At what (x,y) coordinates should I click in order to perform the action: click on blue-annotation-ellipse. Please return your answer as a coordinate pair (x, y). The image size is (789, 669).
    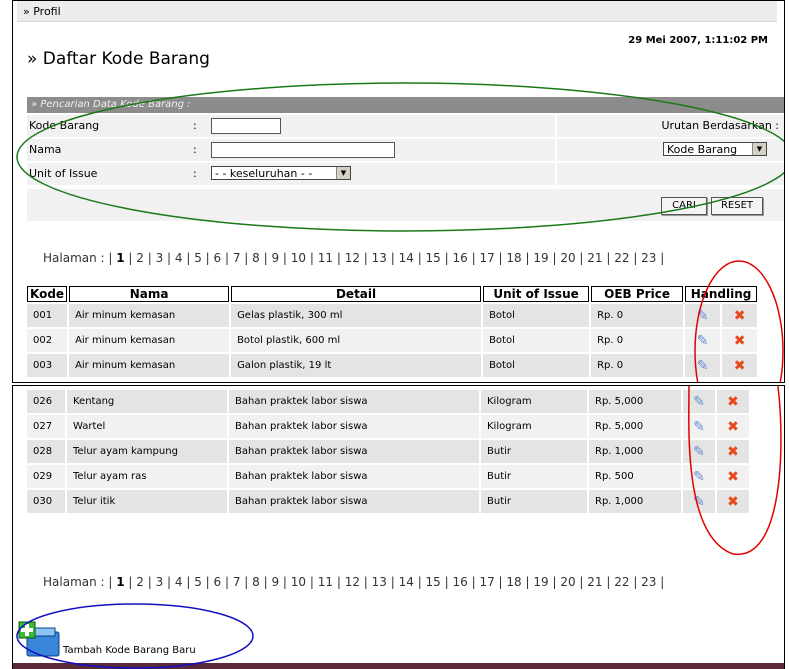
    Looking at the image, I should click on (135, 636).